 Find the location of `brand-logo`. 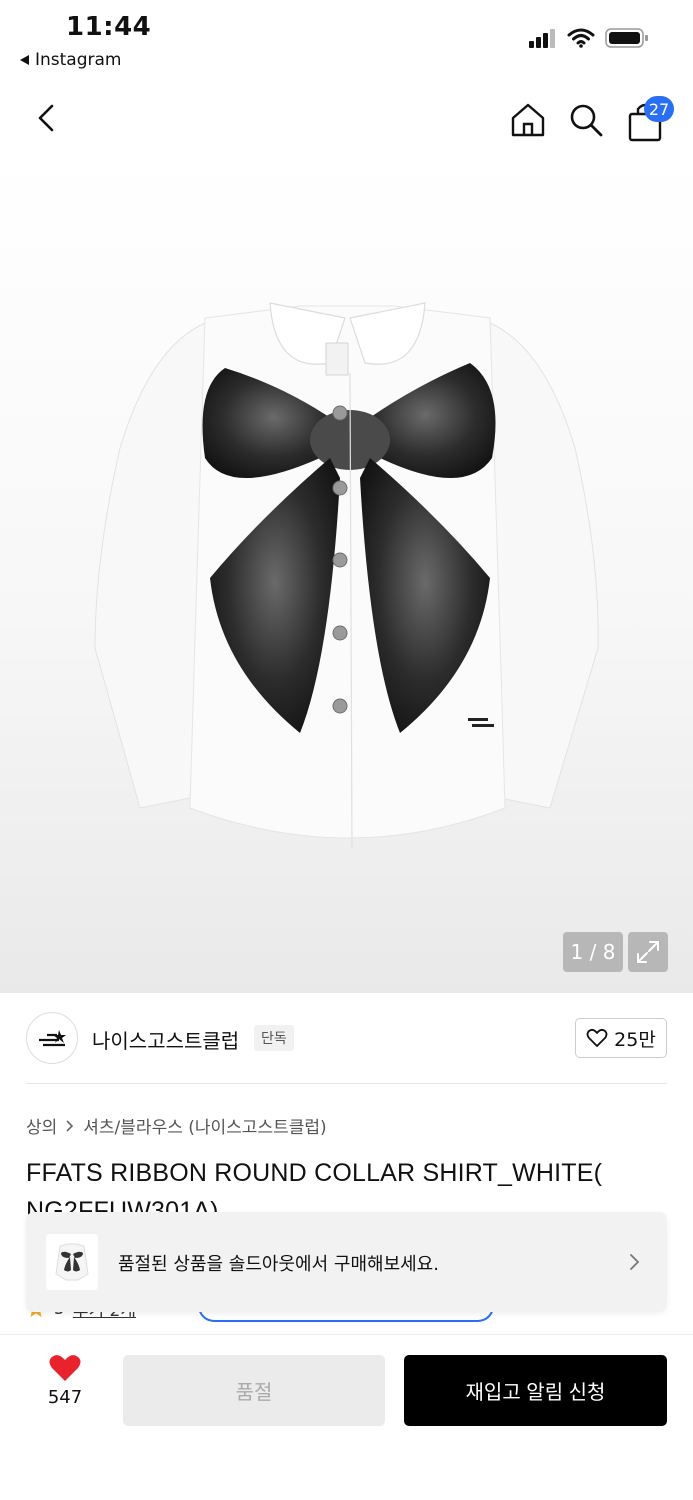

brand-logo is located at coordinates (52, 1038).